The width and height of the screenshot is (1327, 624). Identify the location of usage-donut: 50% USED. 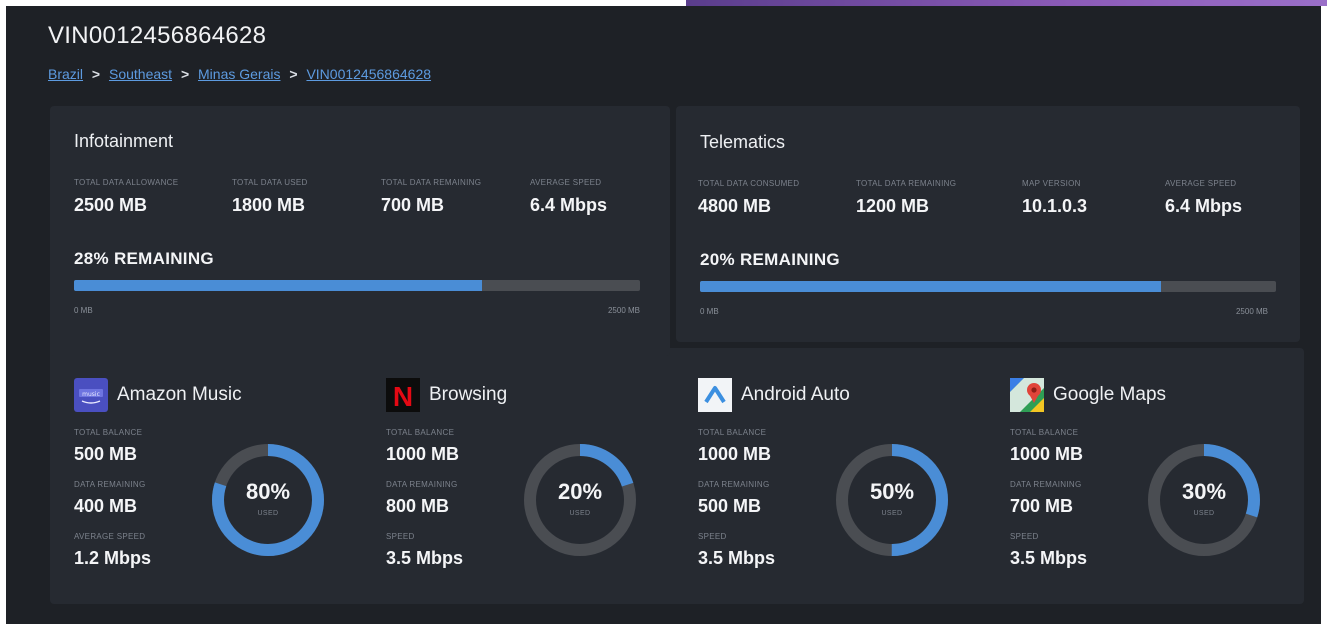
(892, 500).